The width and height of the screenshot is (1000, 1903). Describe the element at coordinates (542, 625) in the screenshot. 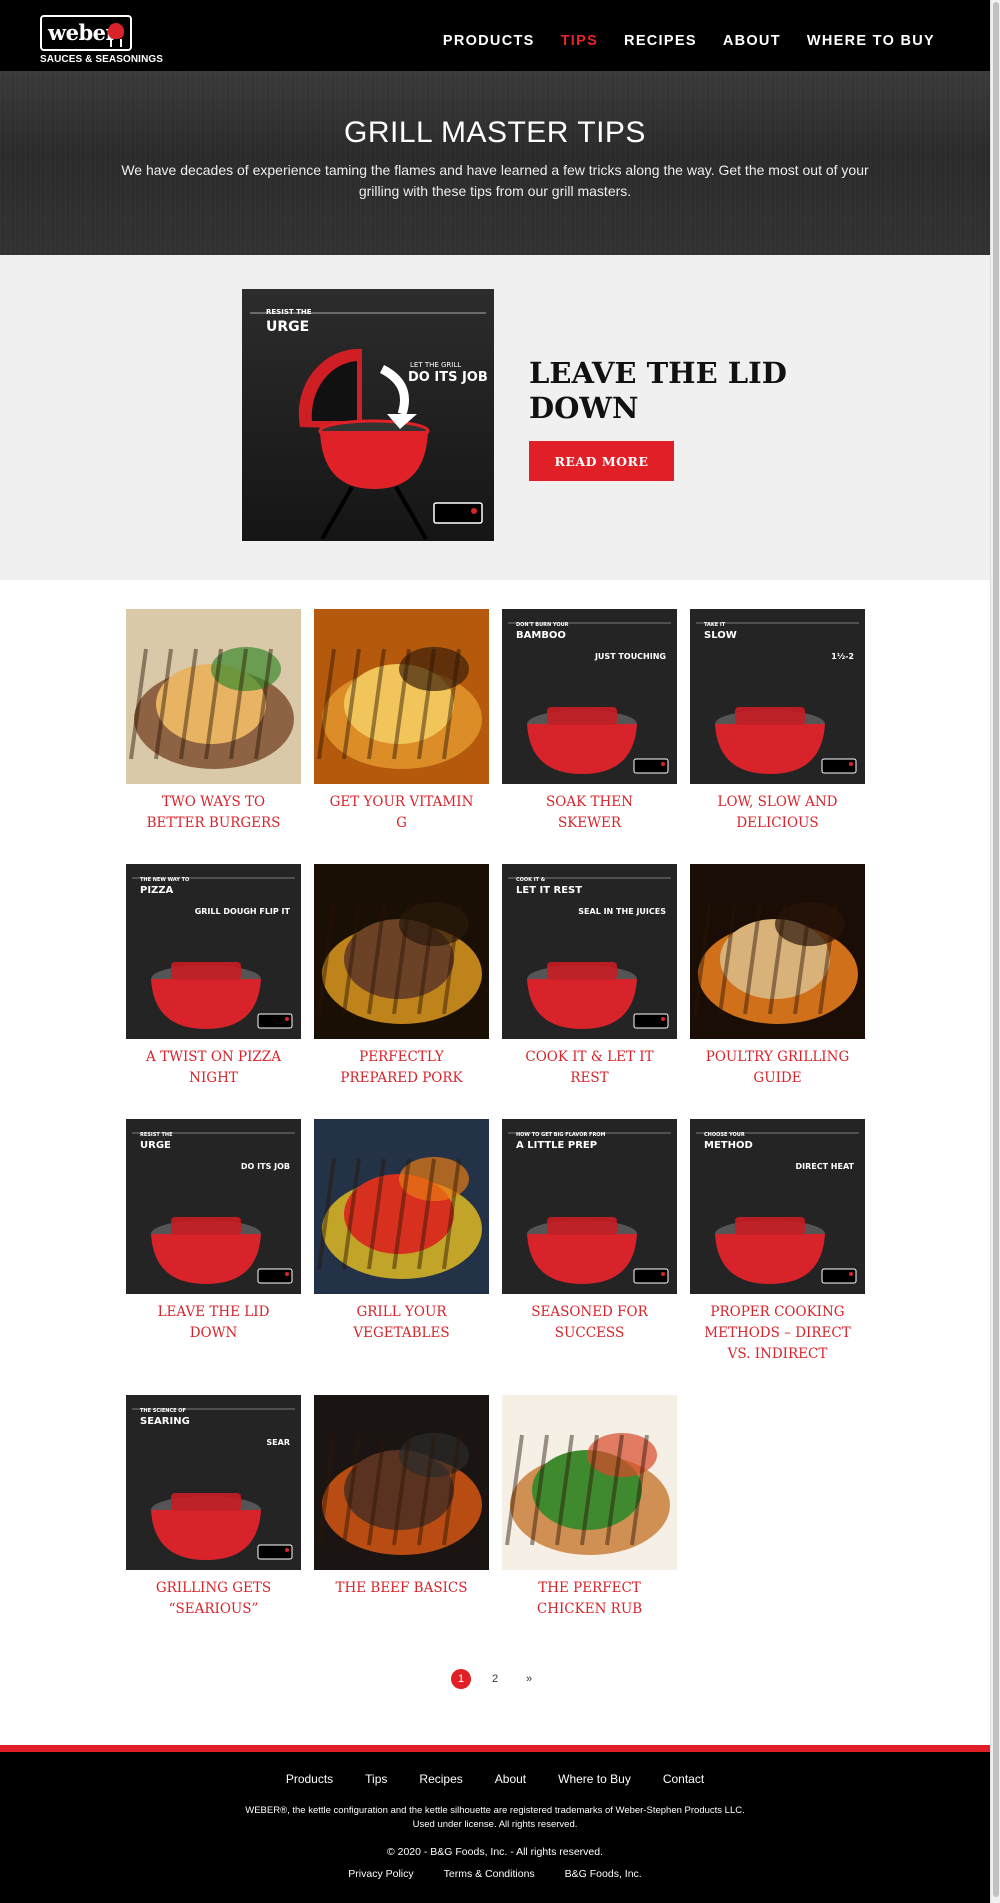

I see `tip-overlay-small: DON'T BURN YOUR` at that location.